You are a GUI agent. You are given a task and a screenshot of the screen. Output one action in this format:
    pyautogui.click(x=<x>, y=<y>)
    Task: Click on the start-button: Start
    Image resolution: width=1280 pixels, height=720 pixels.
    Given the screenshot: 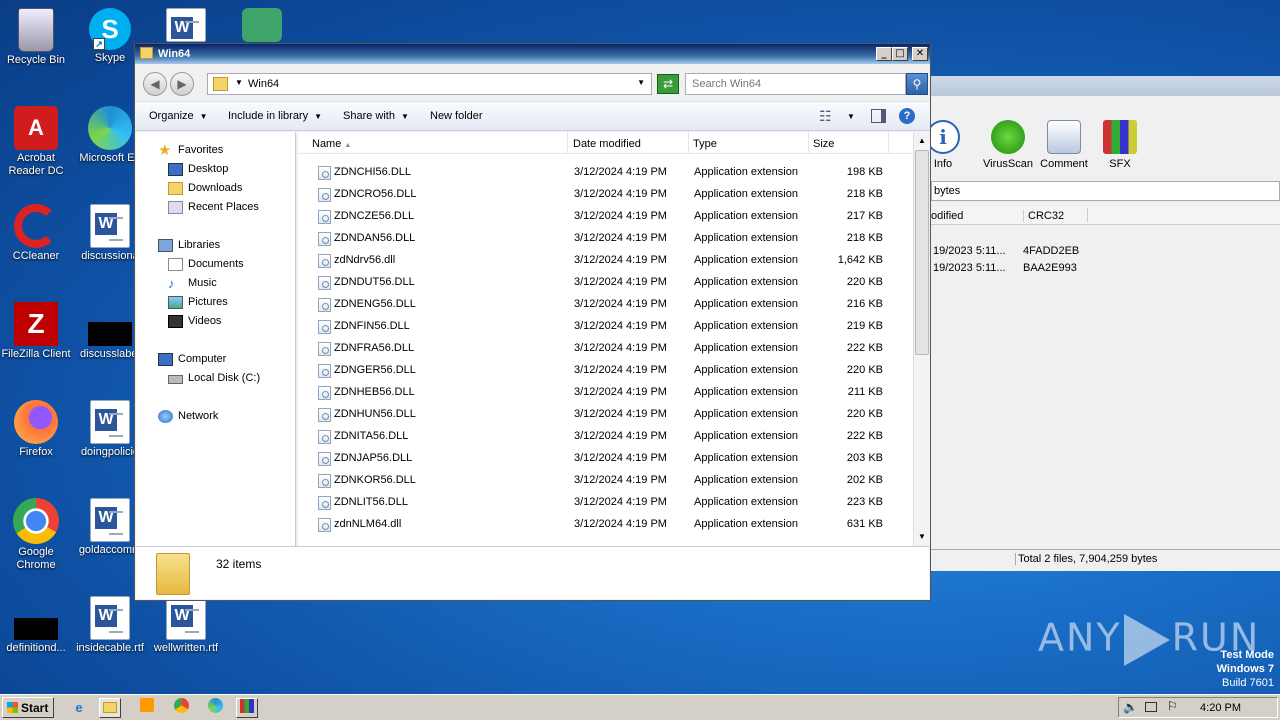 What is the action you would take?
    pyautogui.click(x=28, y=707)
    